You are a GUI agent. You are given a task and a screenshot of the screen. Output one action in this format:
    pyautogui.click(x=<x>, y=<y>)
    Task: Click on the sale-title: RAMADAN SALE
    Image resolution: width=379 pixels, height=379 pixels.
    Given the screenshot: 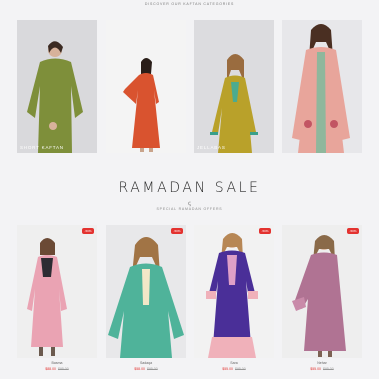 What is the action you would take?
    pyautogui.click(x=189, y=188)
    